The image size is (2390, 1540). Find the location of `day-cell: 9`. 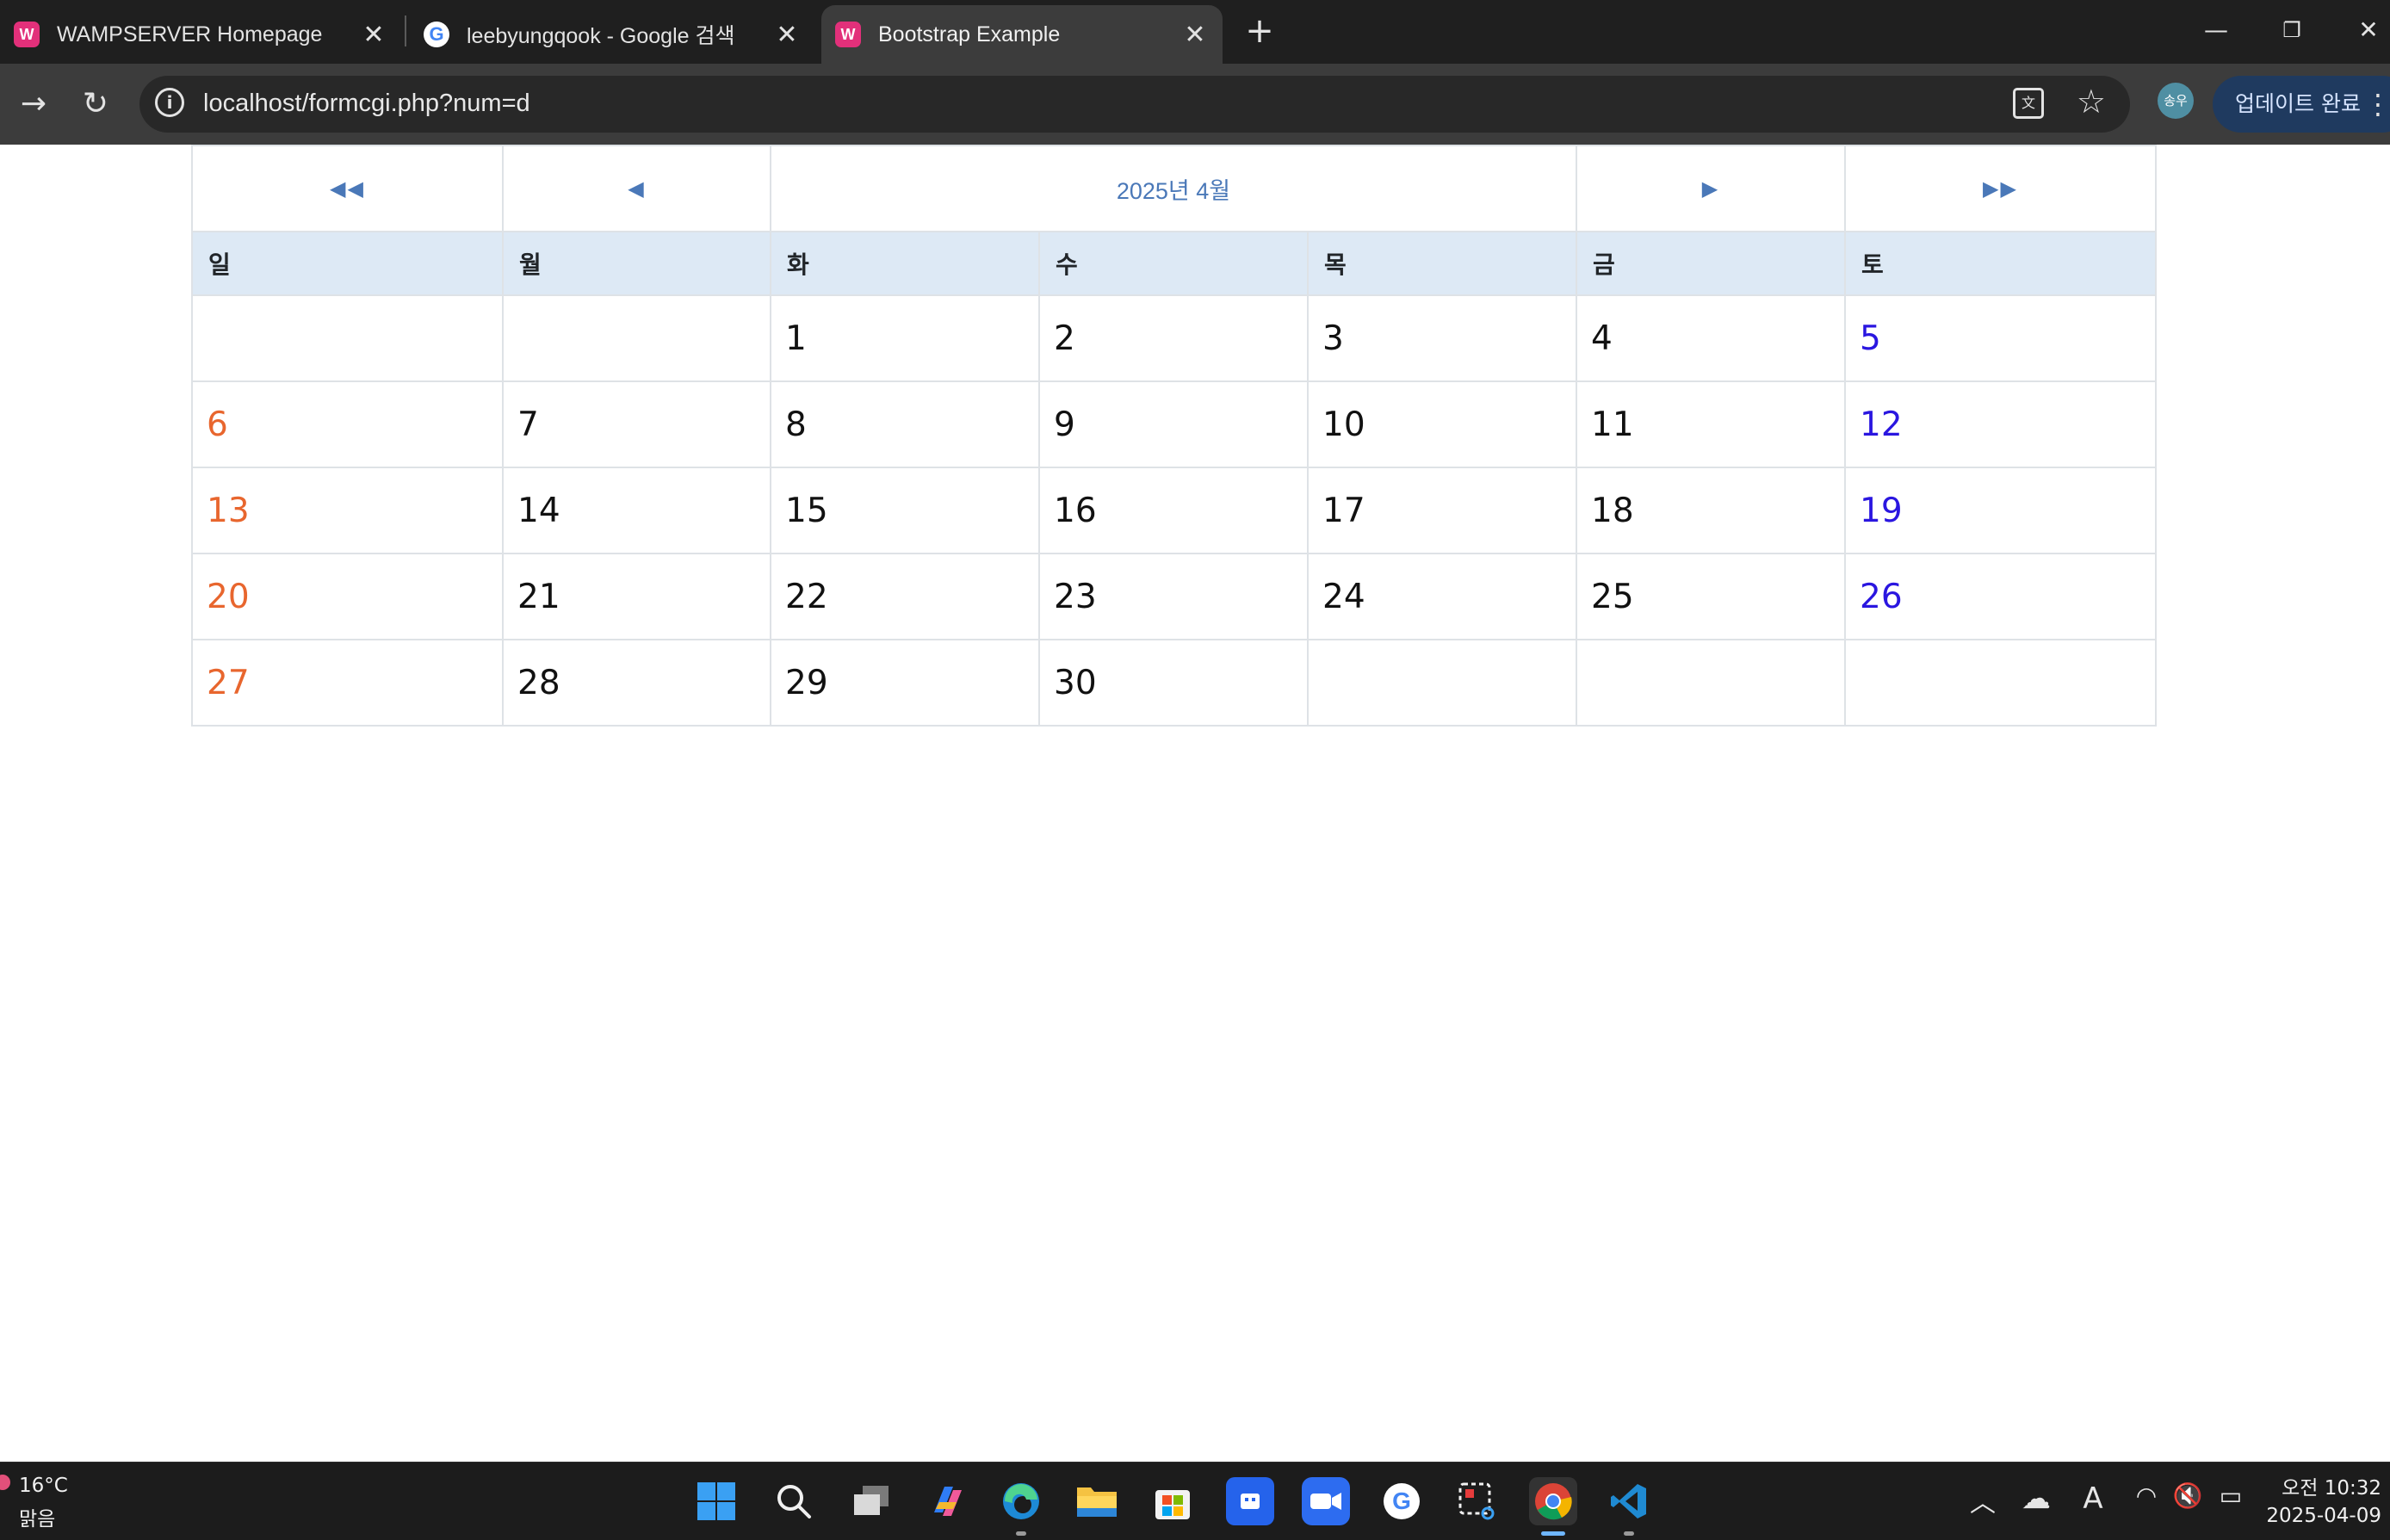

day-cell: 9 is located at coordinates (1173, 424).